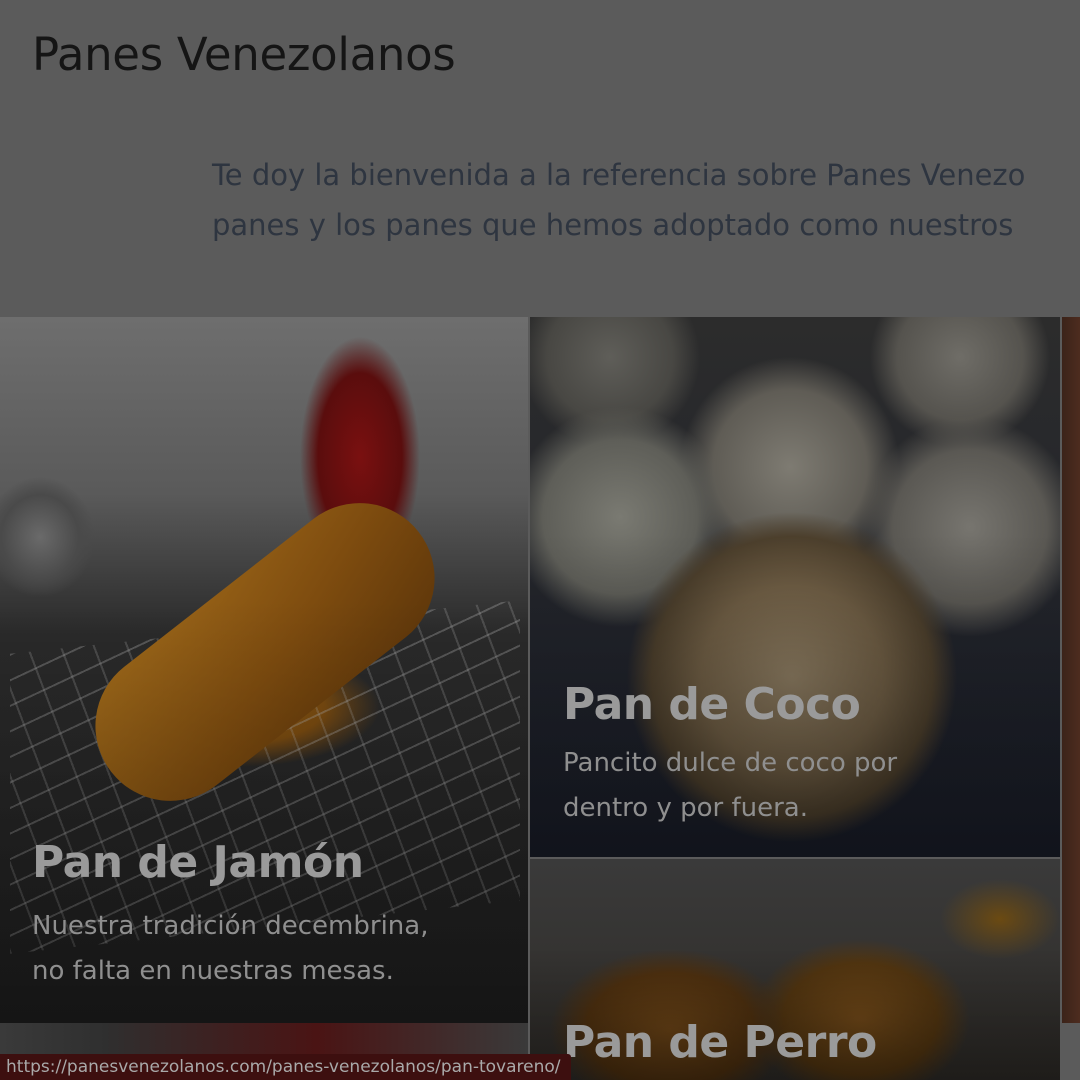 This screenshot has width=1080, height=1080. What do you see at coordinates (730, 763) in the screenshot?
I see `card-description-line: Pancito dulce de coco por` at bounding box center [730, 763].